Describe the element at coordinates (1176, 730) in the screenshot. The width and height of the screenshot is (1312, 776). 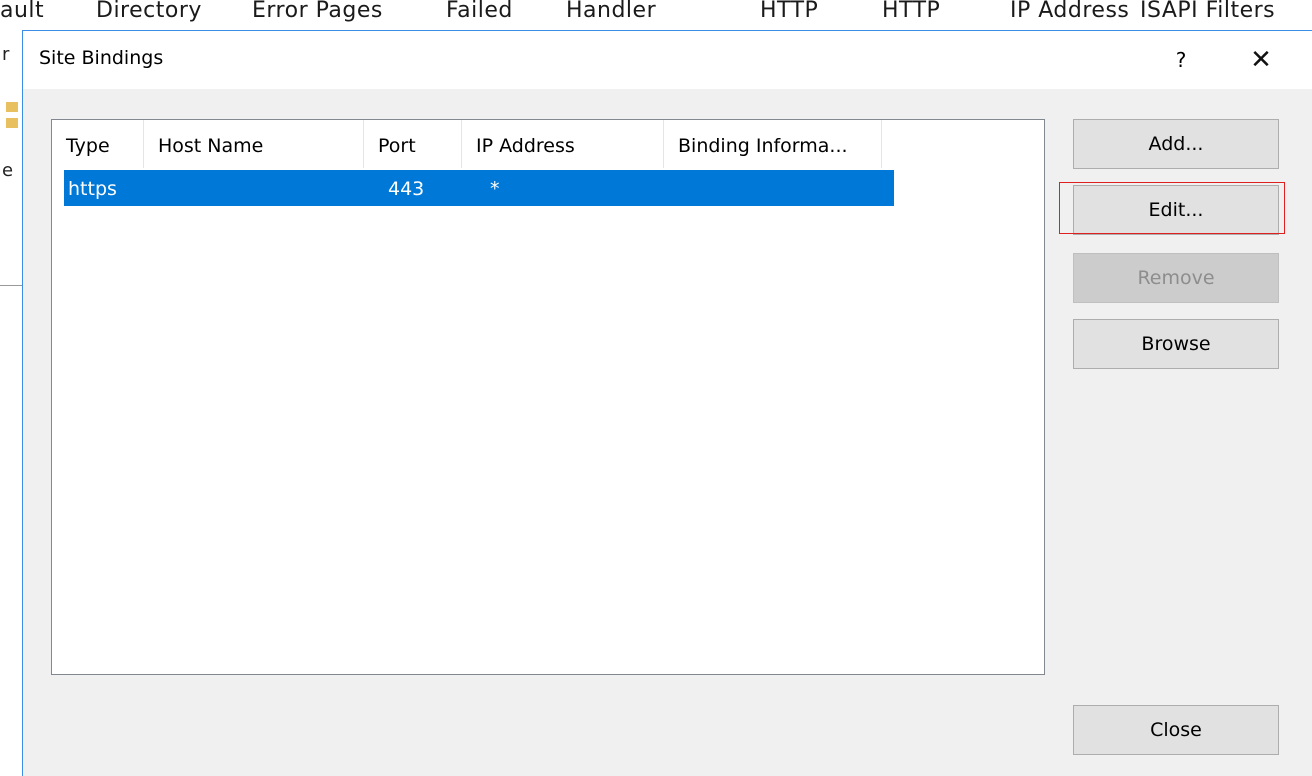
I see `close-button: Close` at that location.